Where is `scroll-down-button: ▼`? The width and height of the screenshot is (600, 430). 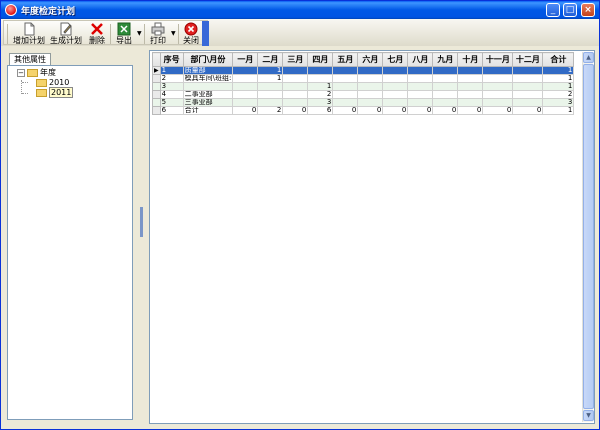 scroll-down-button: ▼ is located at coordinates (588, 415).